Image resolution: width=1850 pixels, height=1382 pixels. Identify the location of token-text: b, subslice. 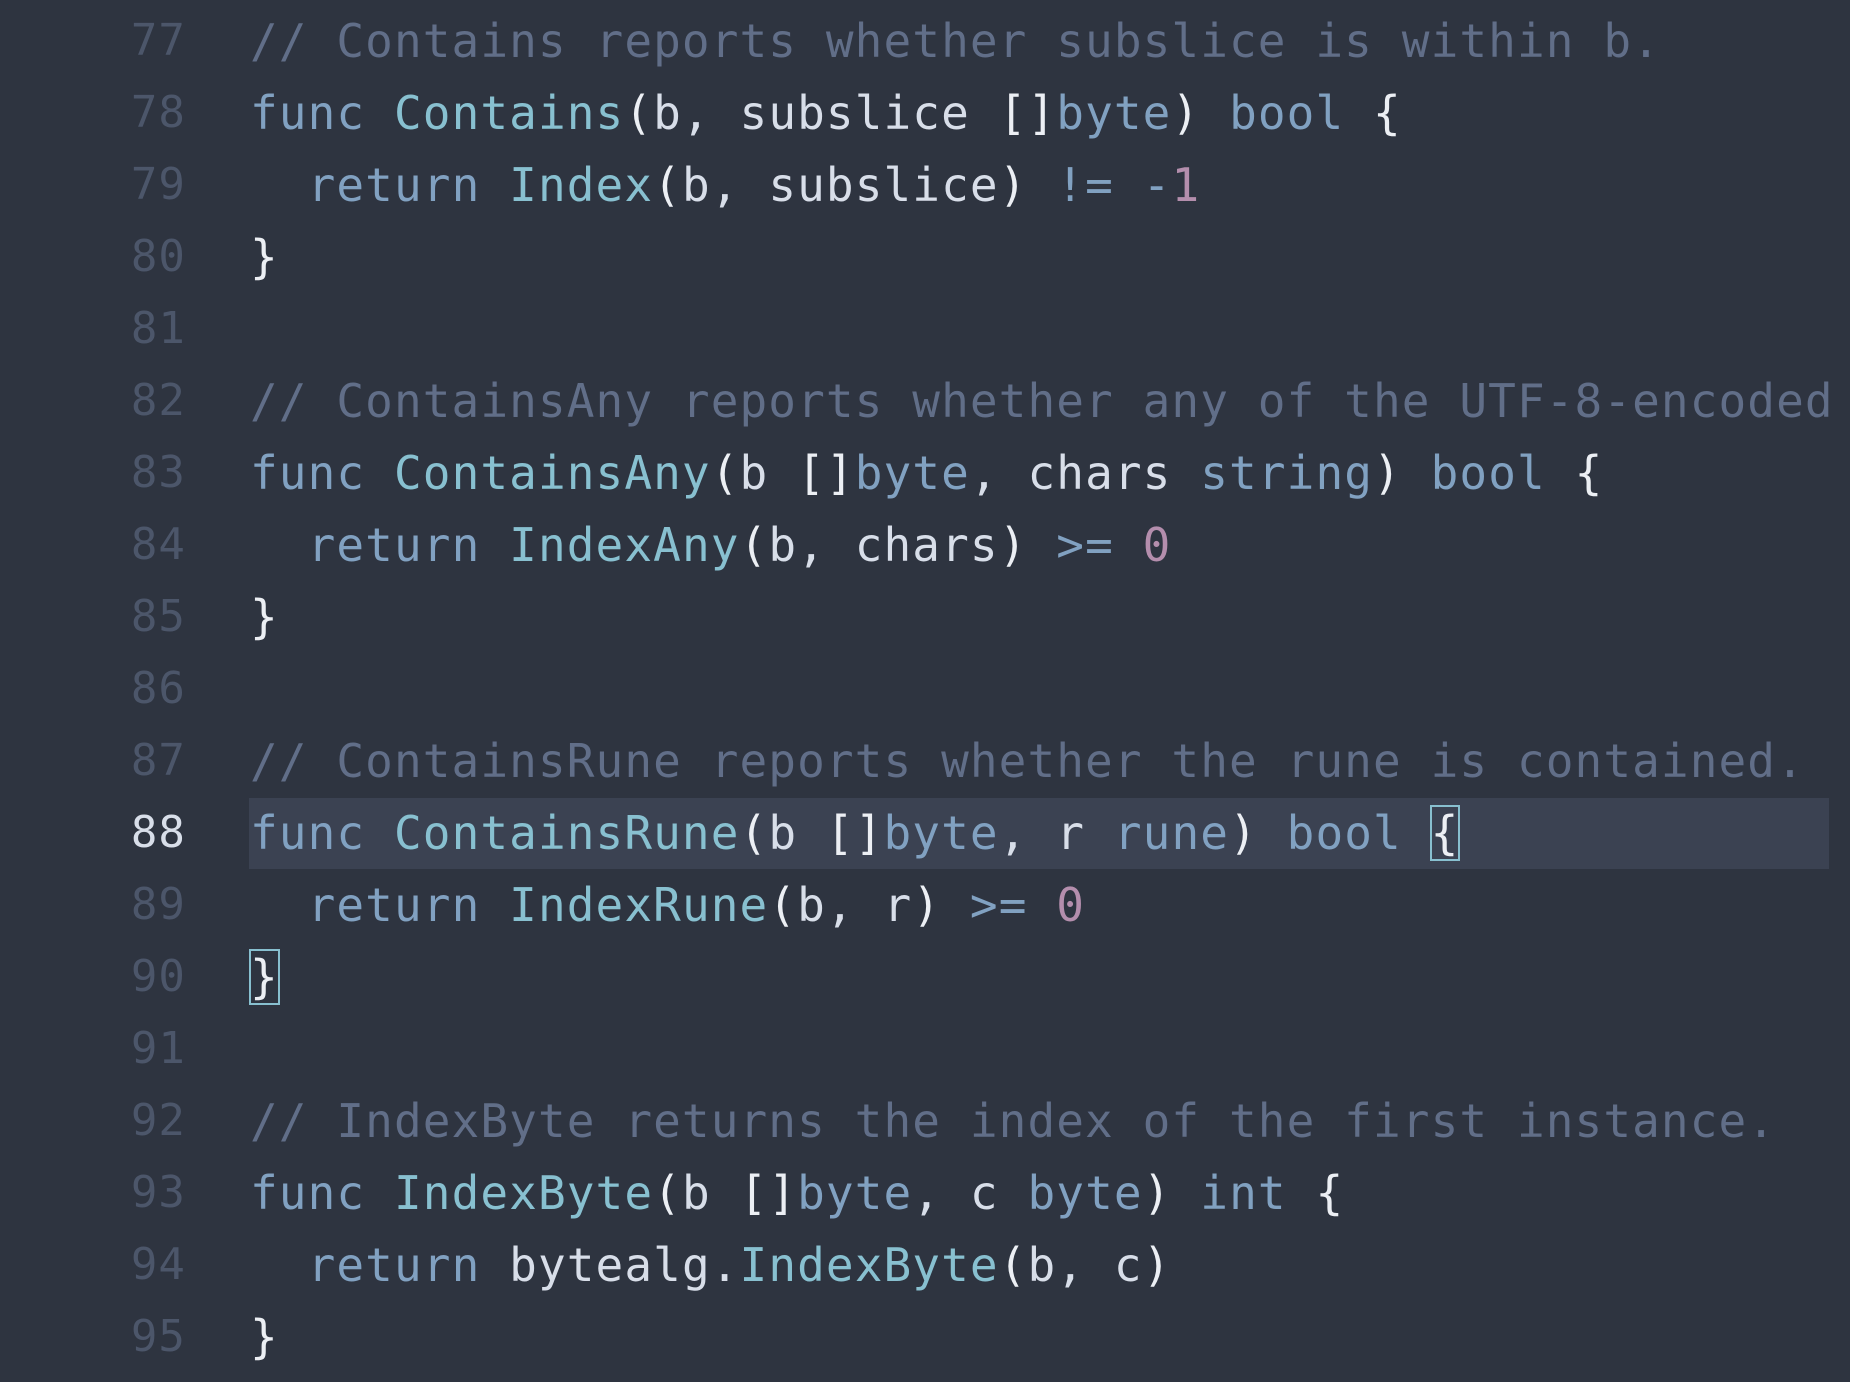
(826, 113).